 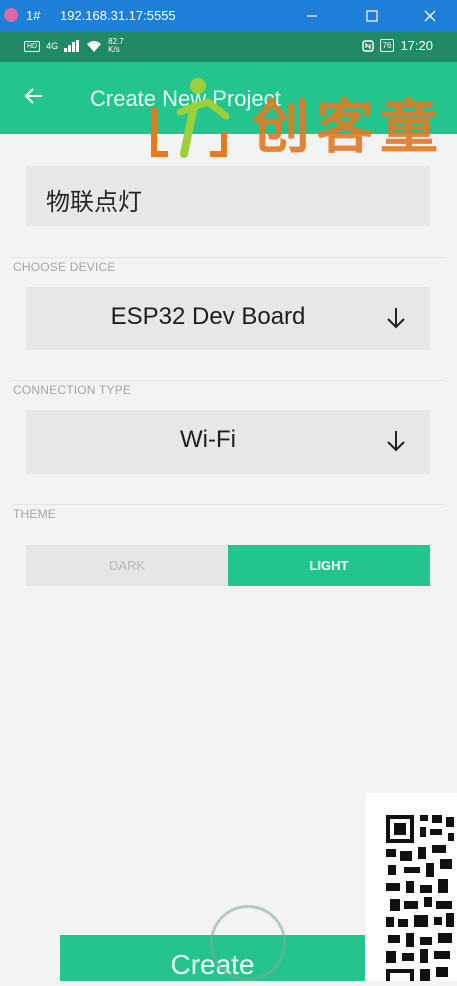 I want to click on theme-dark-option: DARK, so click(x=127, y=565).